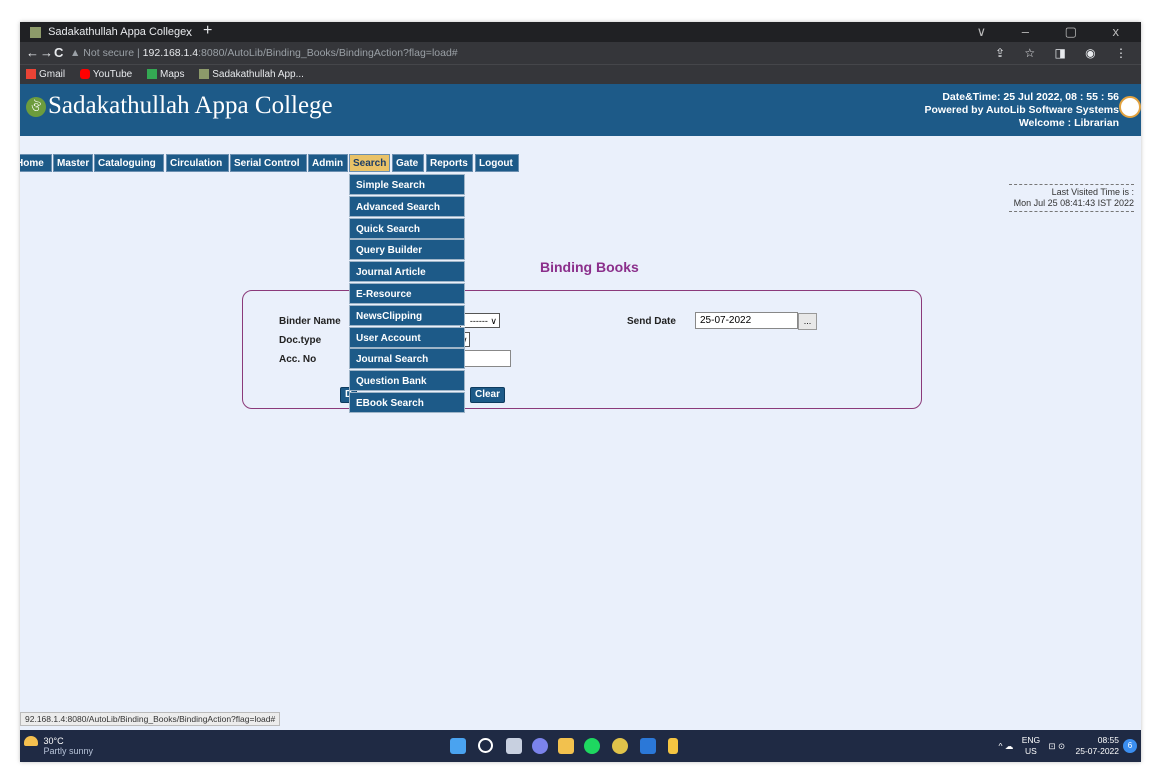  What do you see at coordinates (102, 53) in the screenshot?
I see `security-indicator: ▲ Not secure` at bounding box center [102, 53].